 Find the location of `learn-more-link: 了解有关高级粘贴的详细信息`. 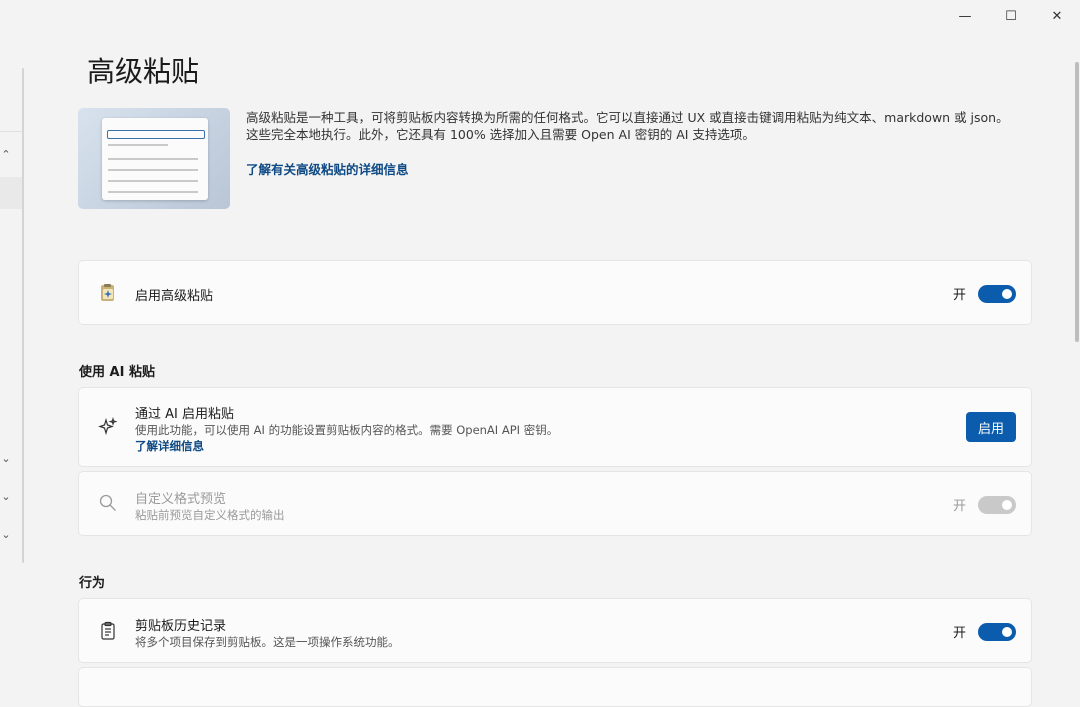

learn-more-link: 了解有关高级粘贴的详细信息 is located at coordinates (327, 168).